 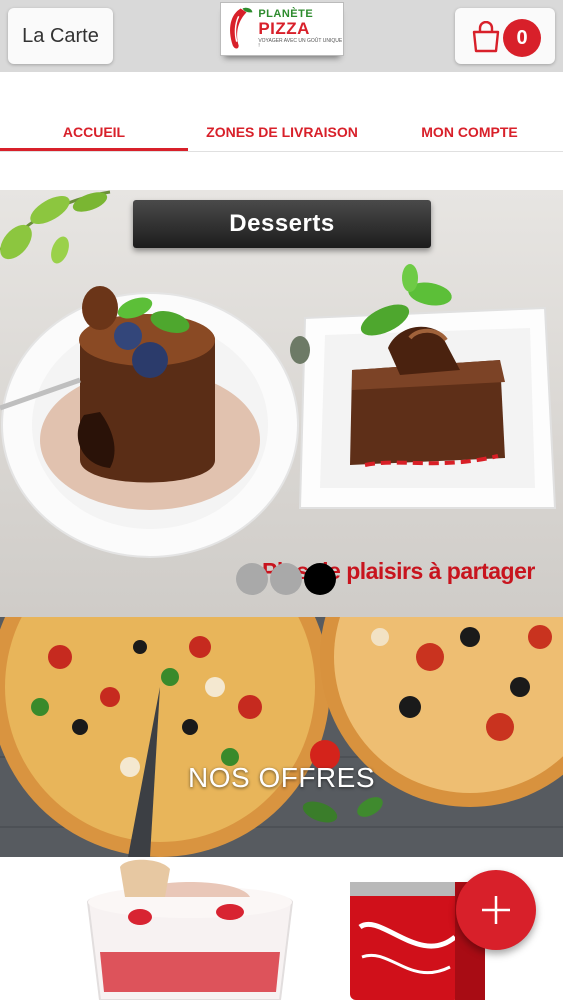 What do you see at coordinates (522, 38) in the screenshot?
I see `cart-count-badge: 0` at bounding box center [522, 38].